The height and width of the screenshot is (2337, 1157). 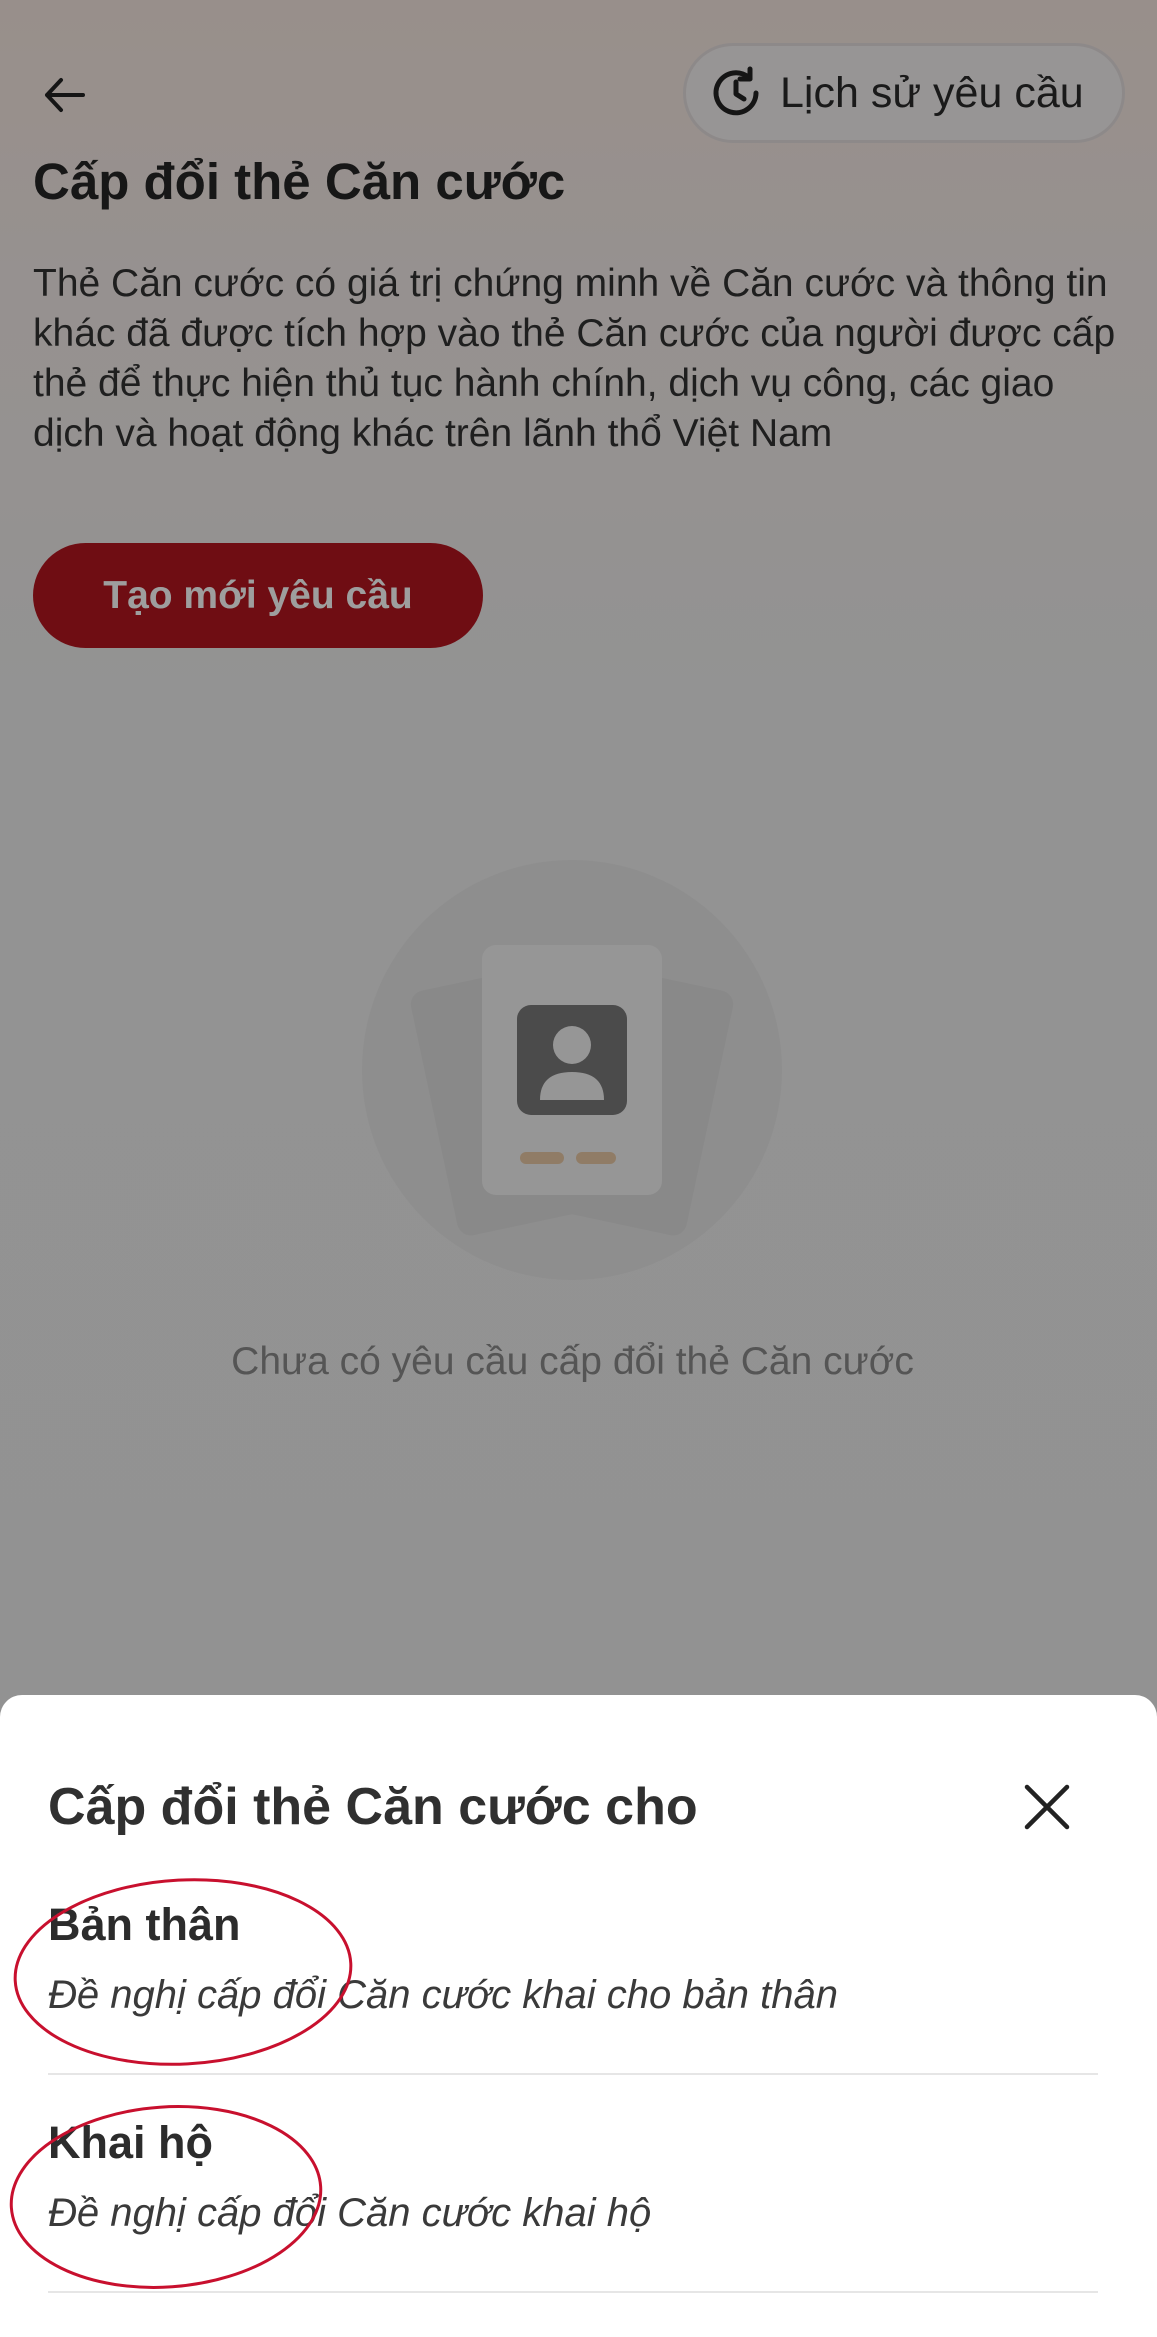 What do you see at coordinates (573, 2188) in the screenshot?
I see `option-on-behalf: Khai hộ Đề nghị cấp đổi Căn cước khai hộ` at bounding box center [573, 2188].